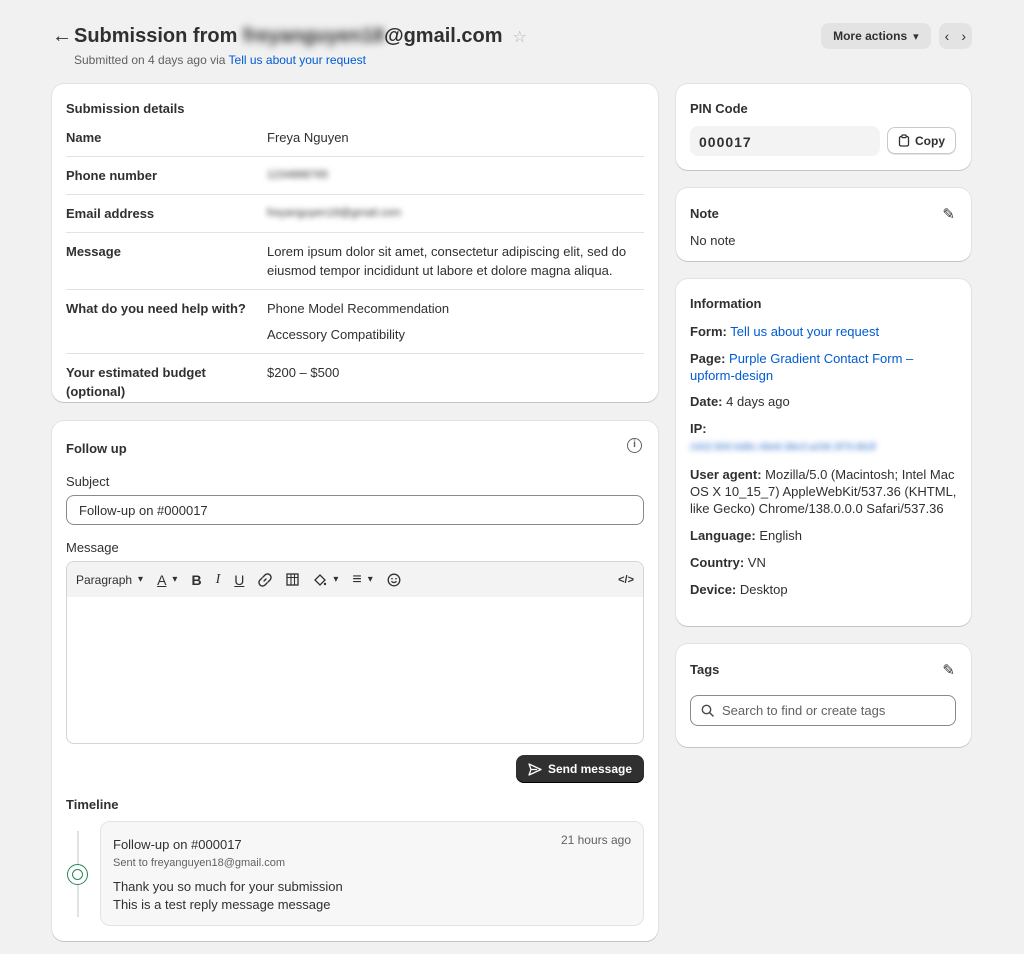 This screenshot has width=1024, height=954. I want to click on page-title: Submission from freyanguyen18@gmail.com ☆, so click(300, 36).